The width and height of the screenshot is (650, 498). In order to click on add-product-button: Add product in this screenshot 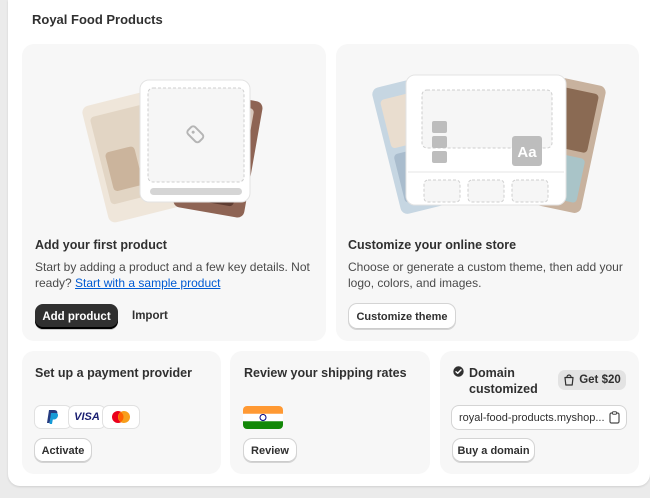, I will do `click(76, 316)`.